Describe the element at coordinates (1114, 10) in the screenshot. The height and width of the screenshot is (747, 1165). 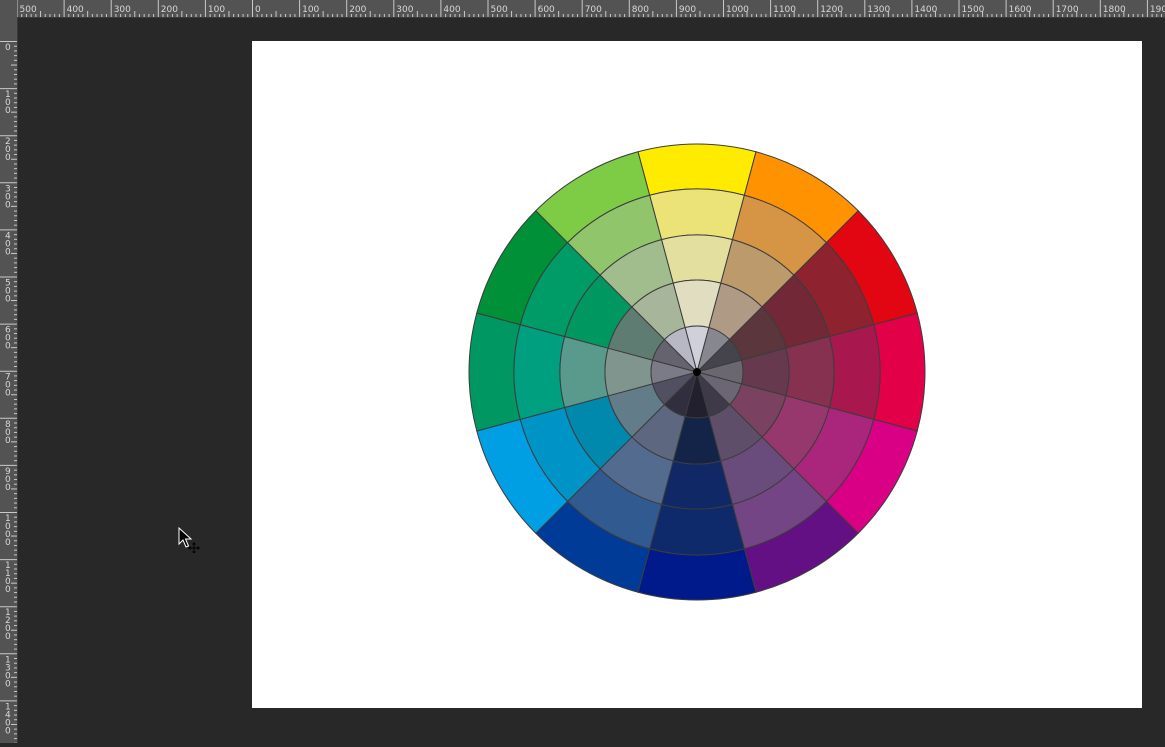
I see `ruler-label: 1800` at that location.